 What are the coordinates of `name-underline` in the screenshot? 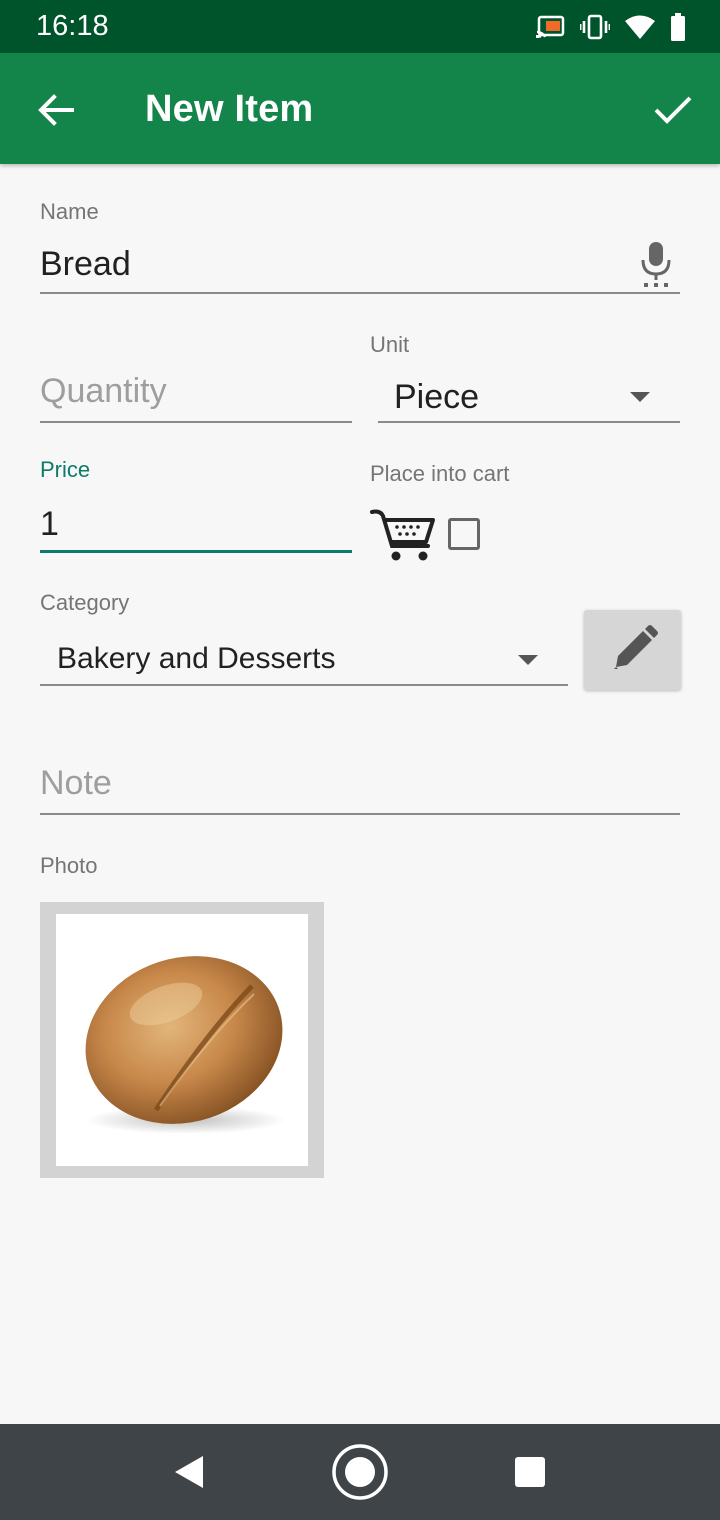 It's located at (360, 293).